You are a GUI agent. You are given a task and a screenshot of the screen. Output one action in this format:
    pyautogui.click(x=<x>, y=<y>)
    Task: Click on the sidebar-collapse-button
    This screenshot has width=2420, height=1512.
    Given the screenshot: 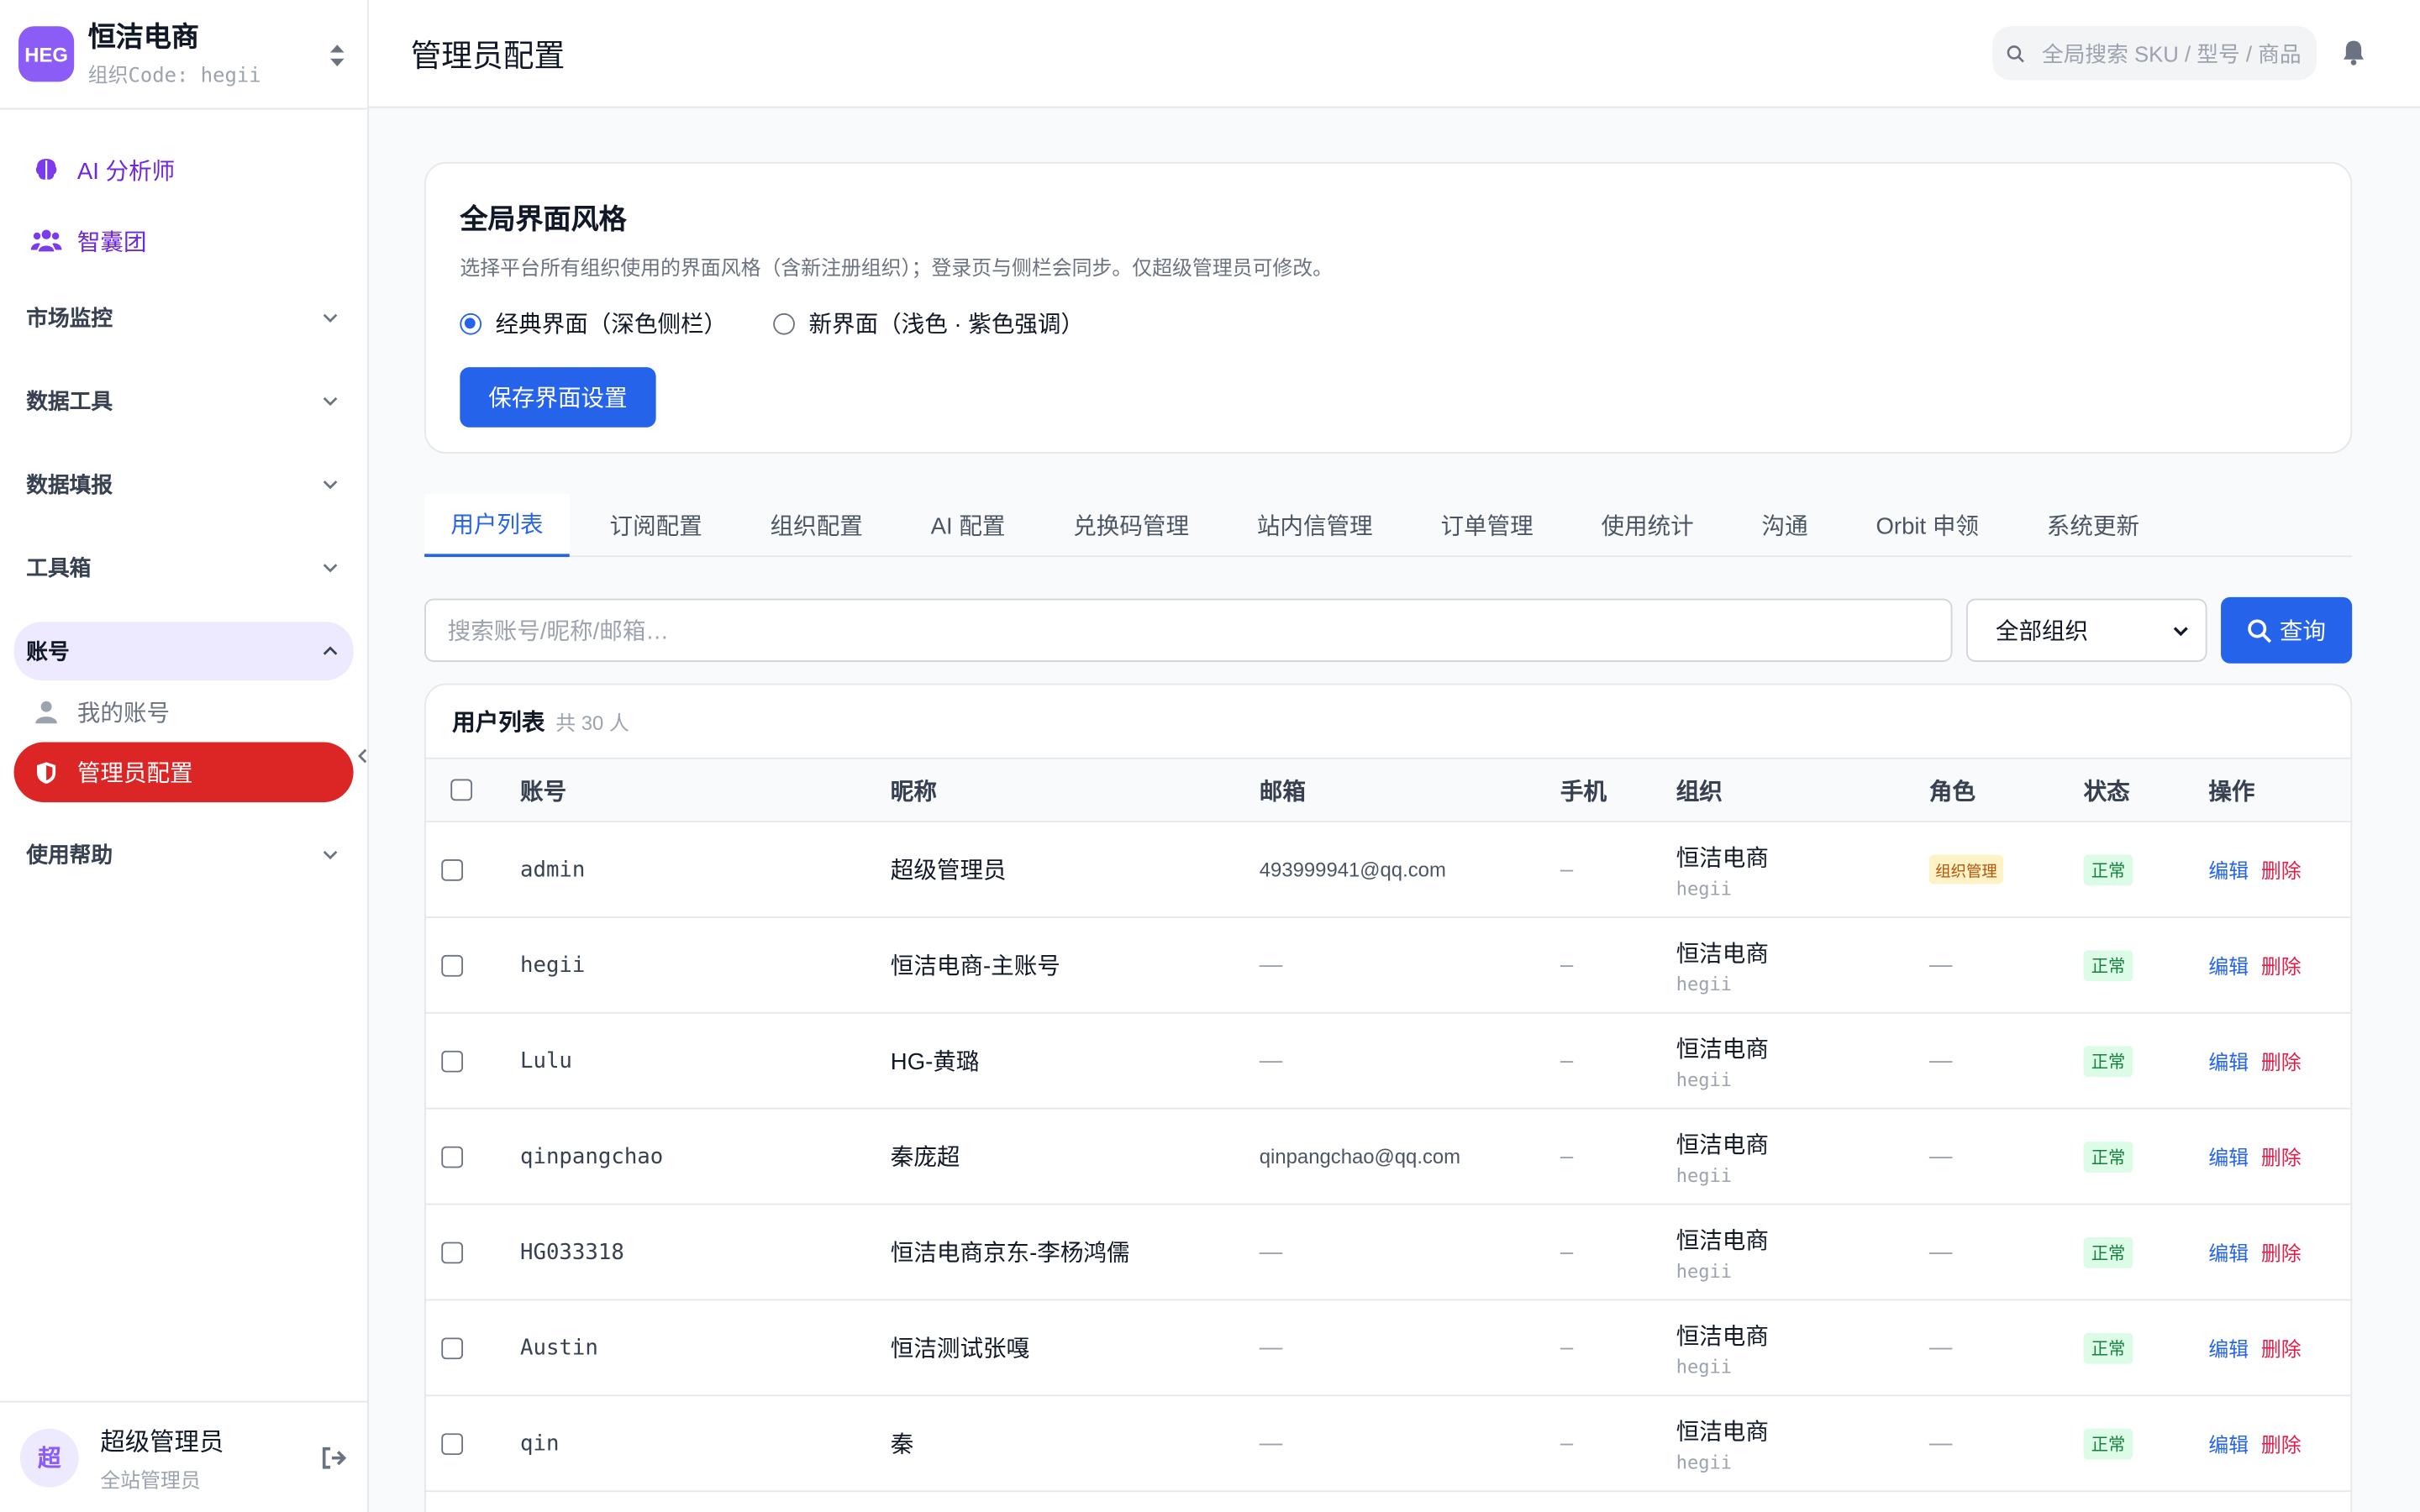 What is the action you would take?
    pyautogui.click(x=363, y=755)
    